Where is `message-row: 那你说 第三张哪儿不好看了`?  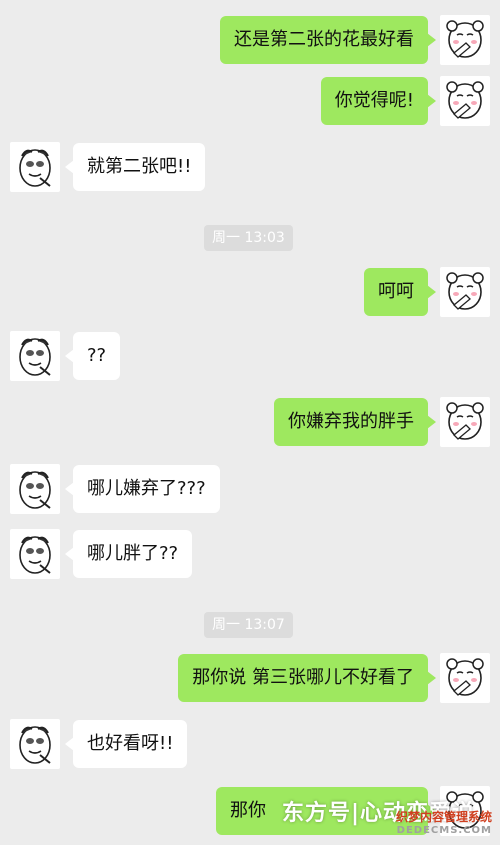 message-row: 那你说 第三张哪儿不好看了 is located at coordinates (250, 678).